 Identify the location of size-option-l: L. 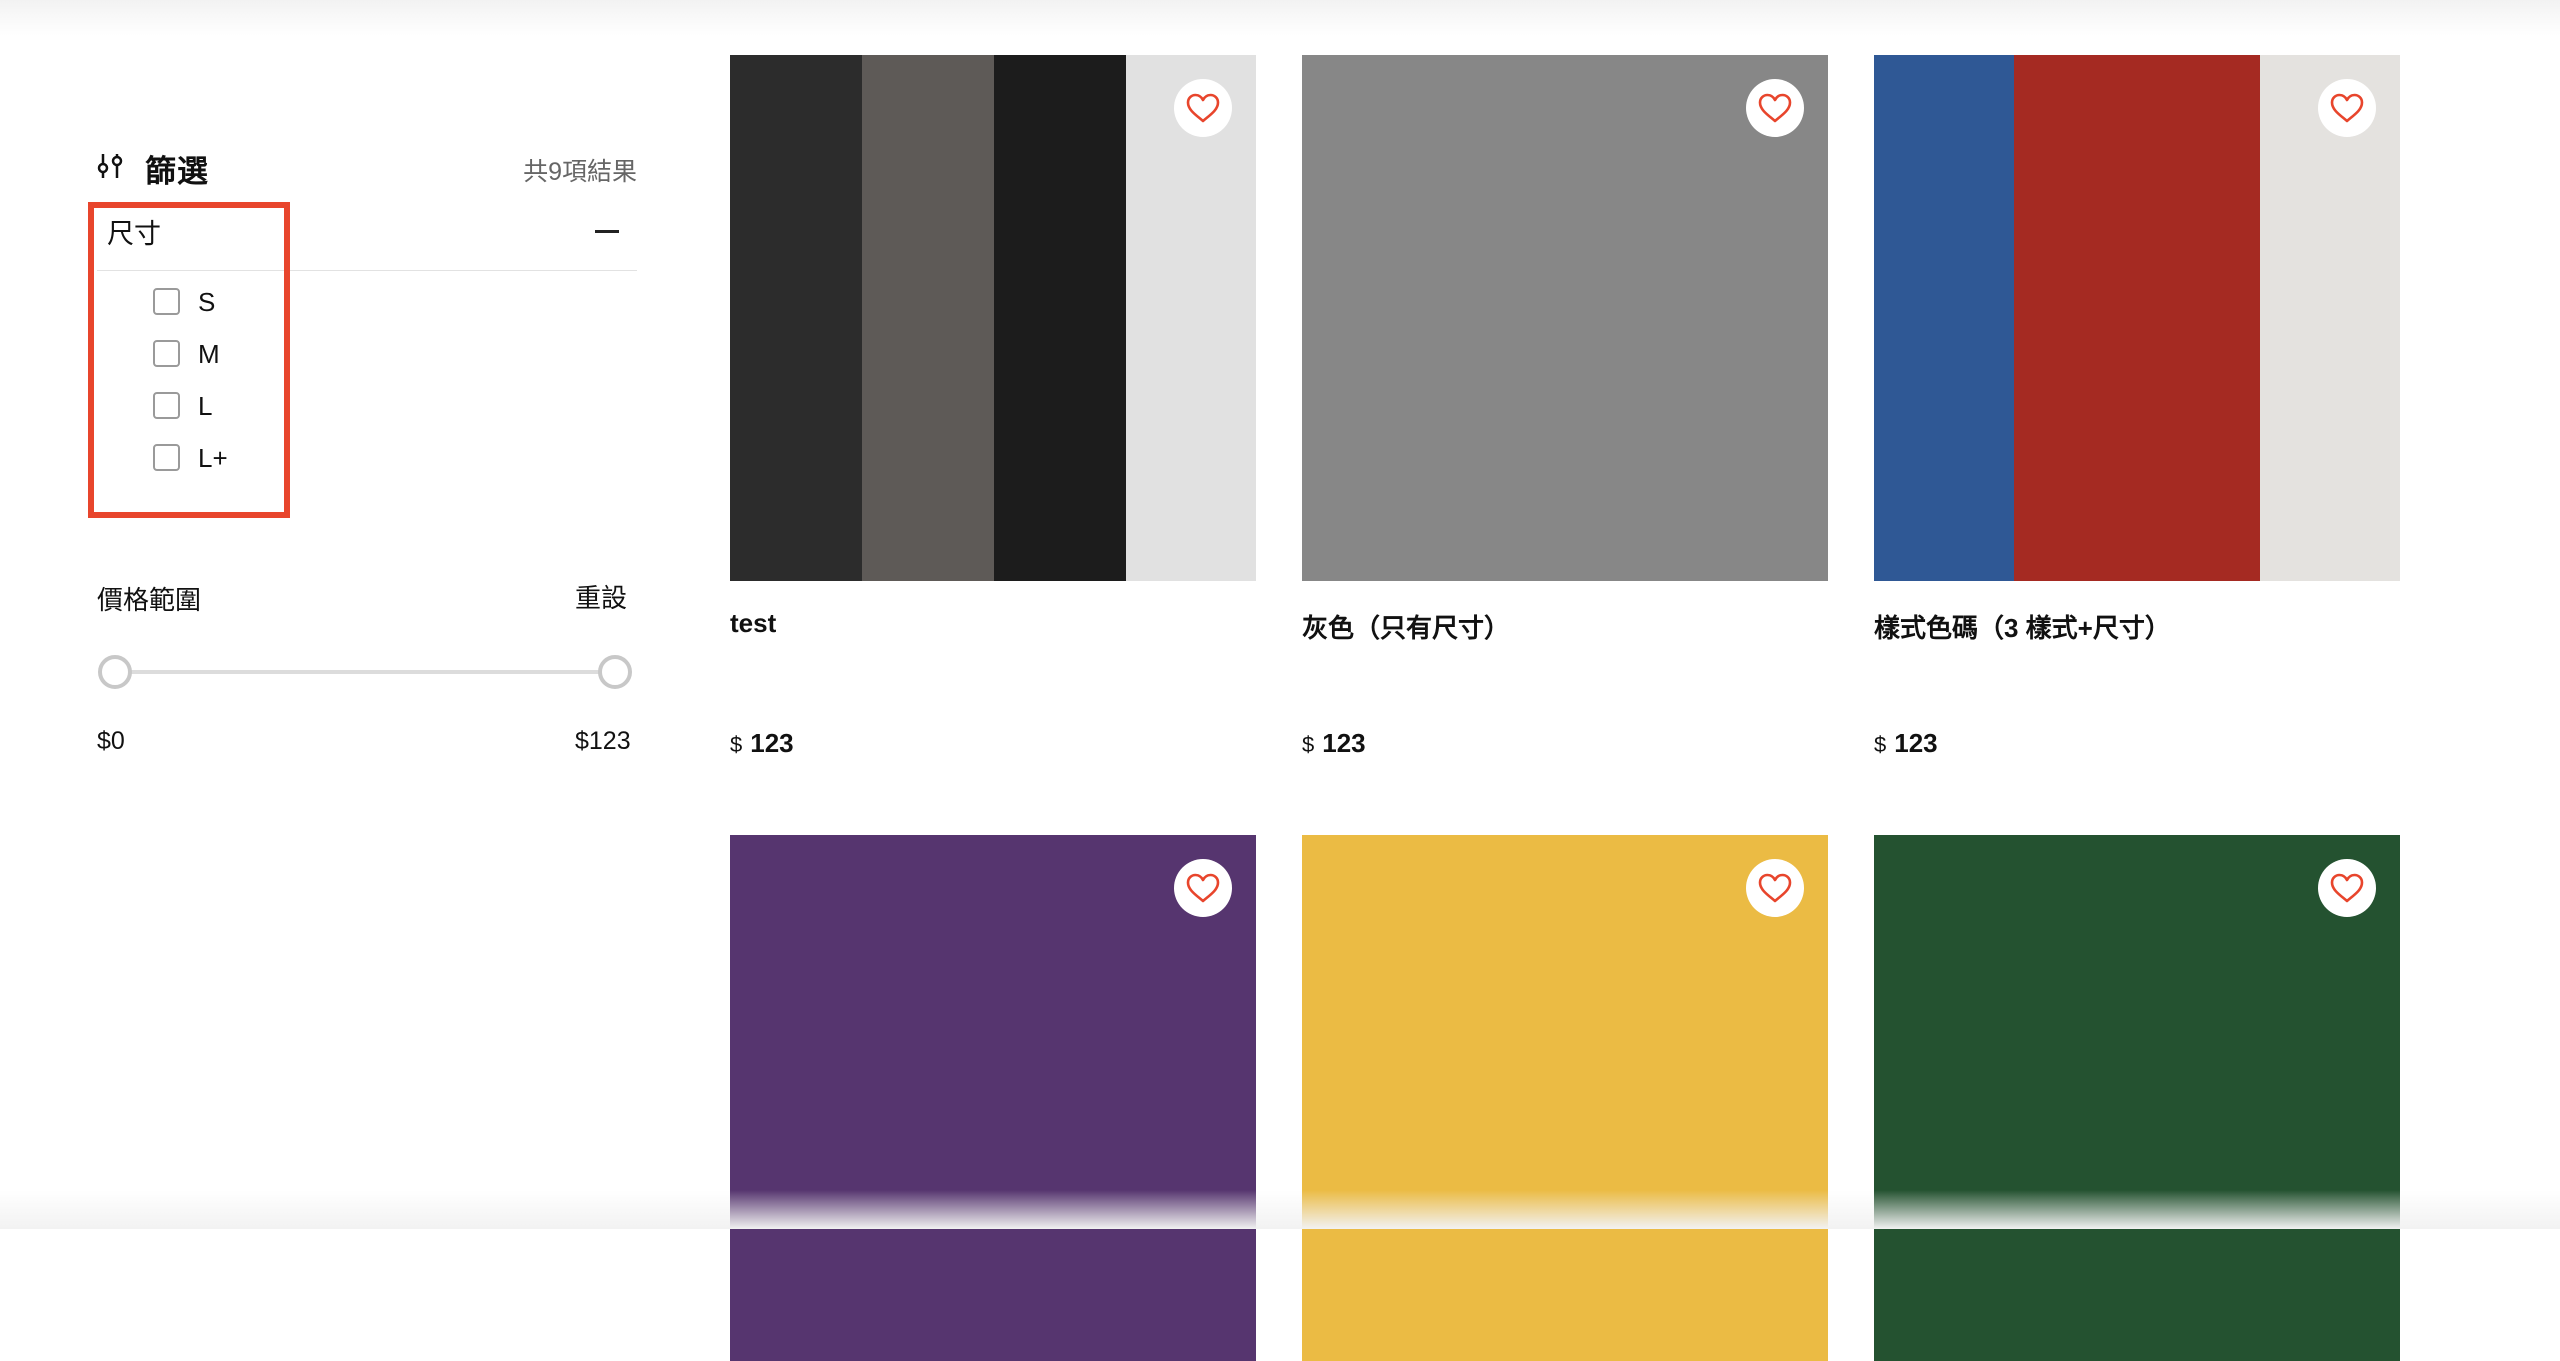
(213, 408).